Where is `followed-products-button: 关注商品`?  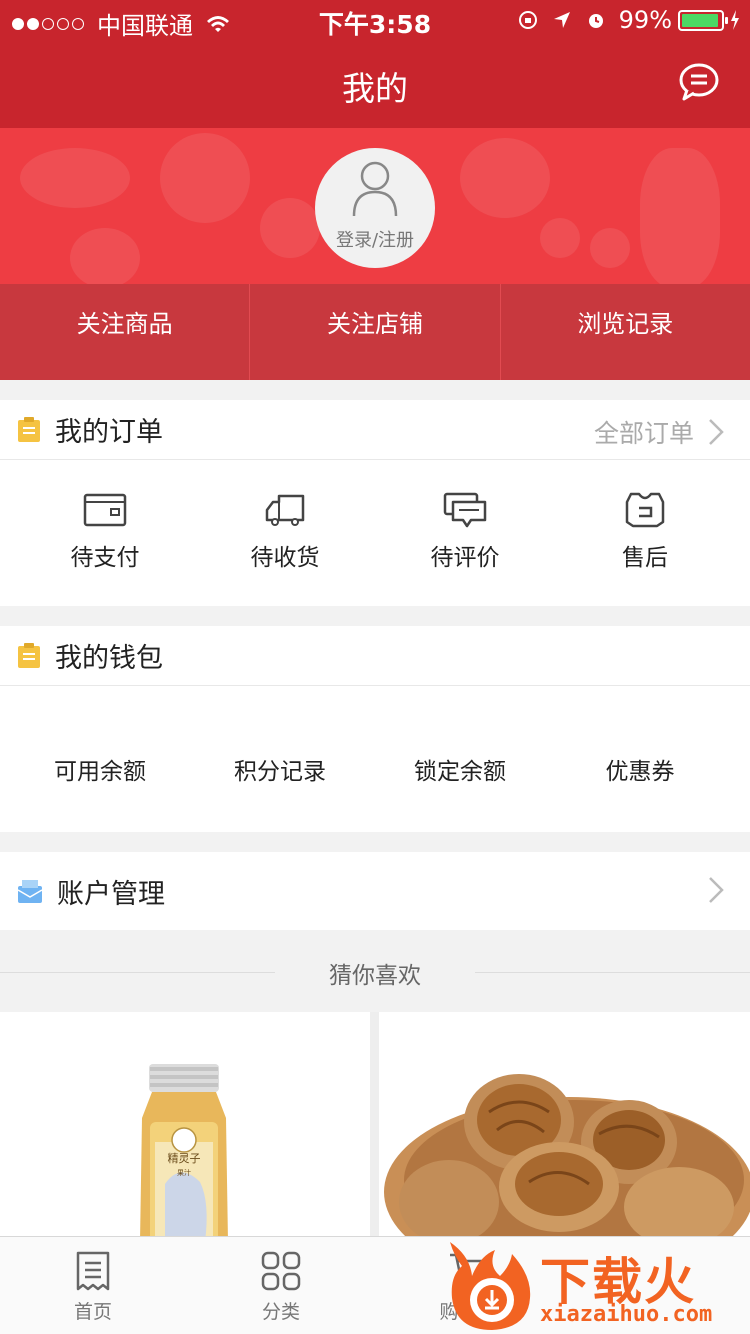
followed-products-button: 关注商品 is located at coordinates (125, 332).